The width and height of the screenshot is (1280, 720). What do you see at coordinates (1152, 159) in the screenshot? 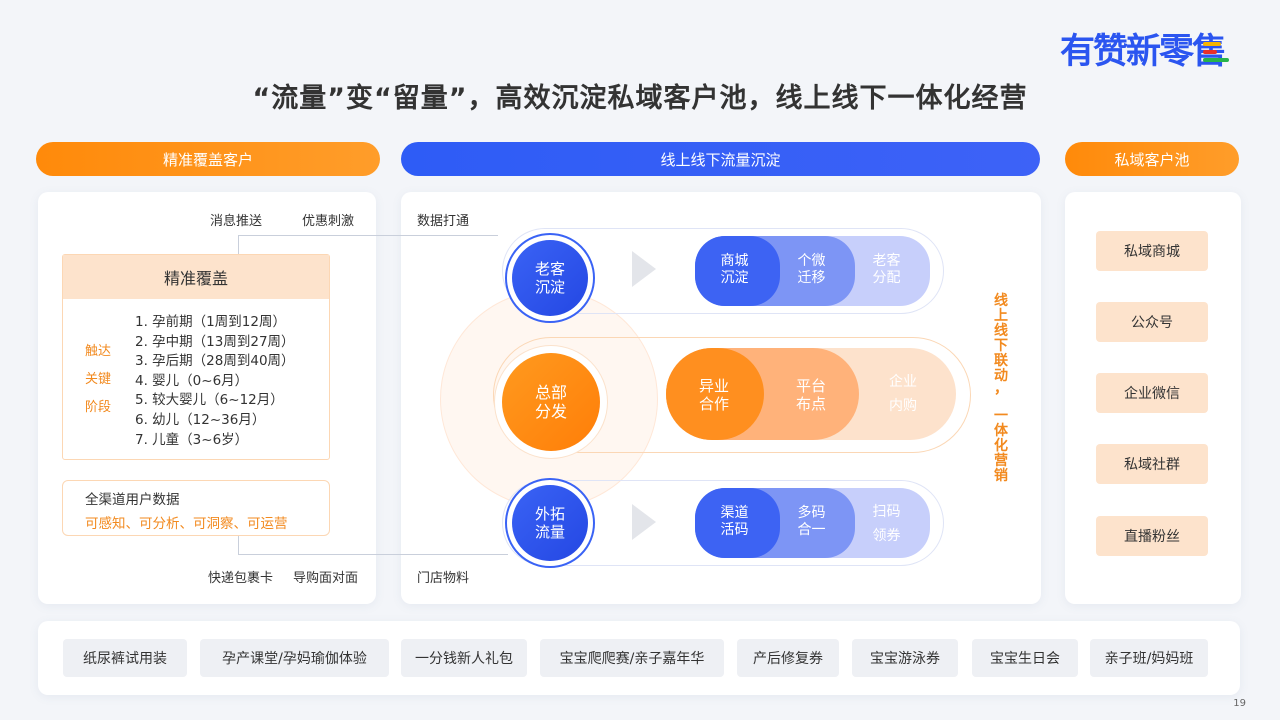
I see `header-right: 私域客户池` at bounding box center [1152, 159].